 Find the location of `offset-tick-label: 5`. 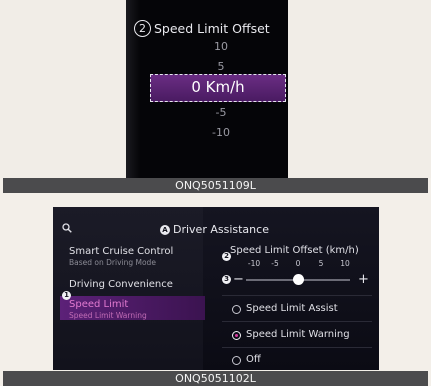

offset-tick-label: 5 is located at coordinates (321, 263).